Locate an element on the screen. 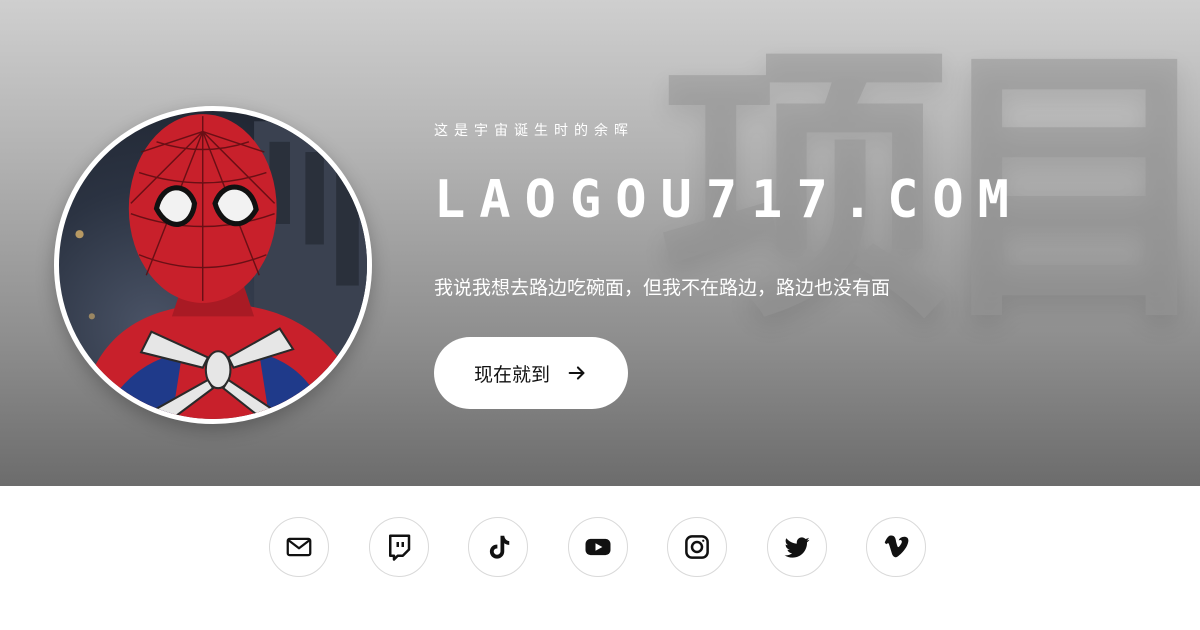 The image size is (1200, 630). vimeo-icon is located at coordinates (896, 546).